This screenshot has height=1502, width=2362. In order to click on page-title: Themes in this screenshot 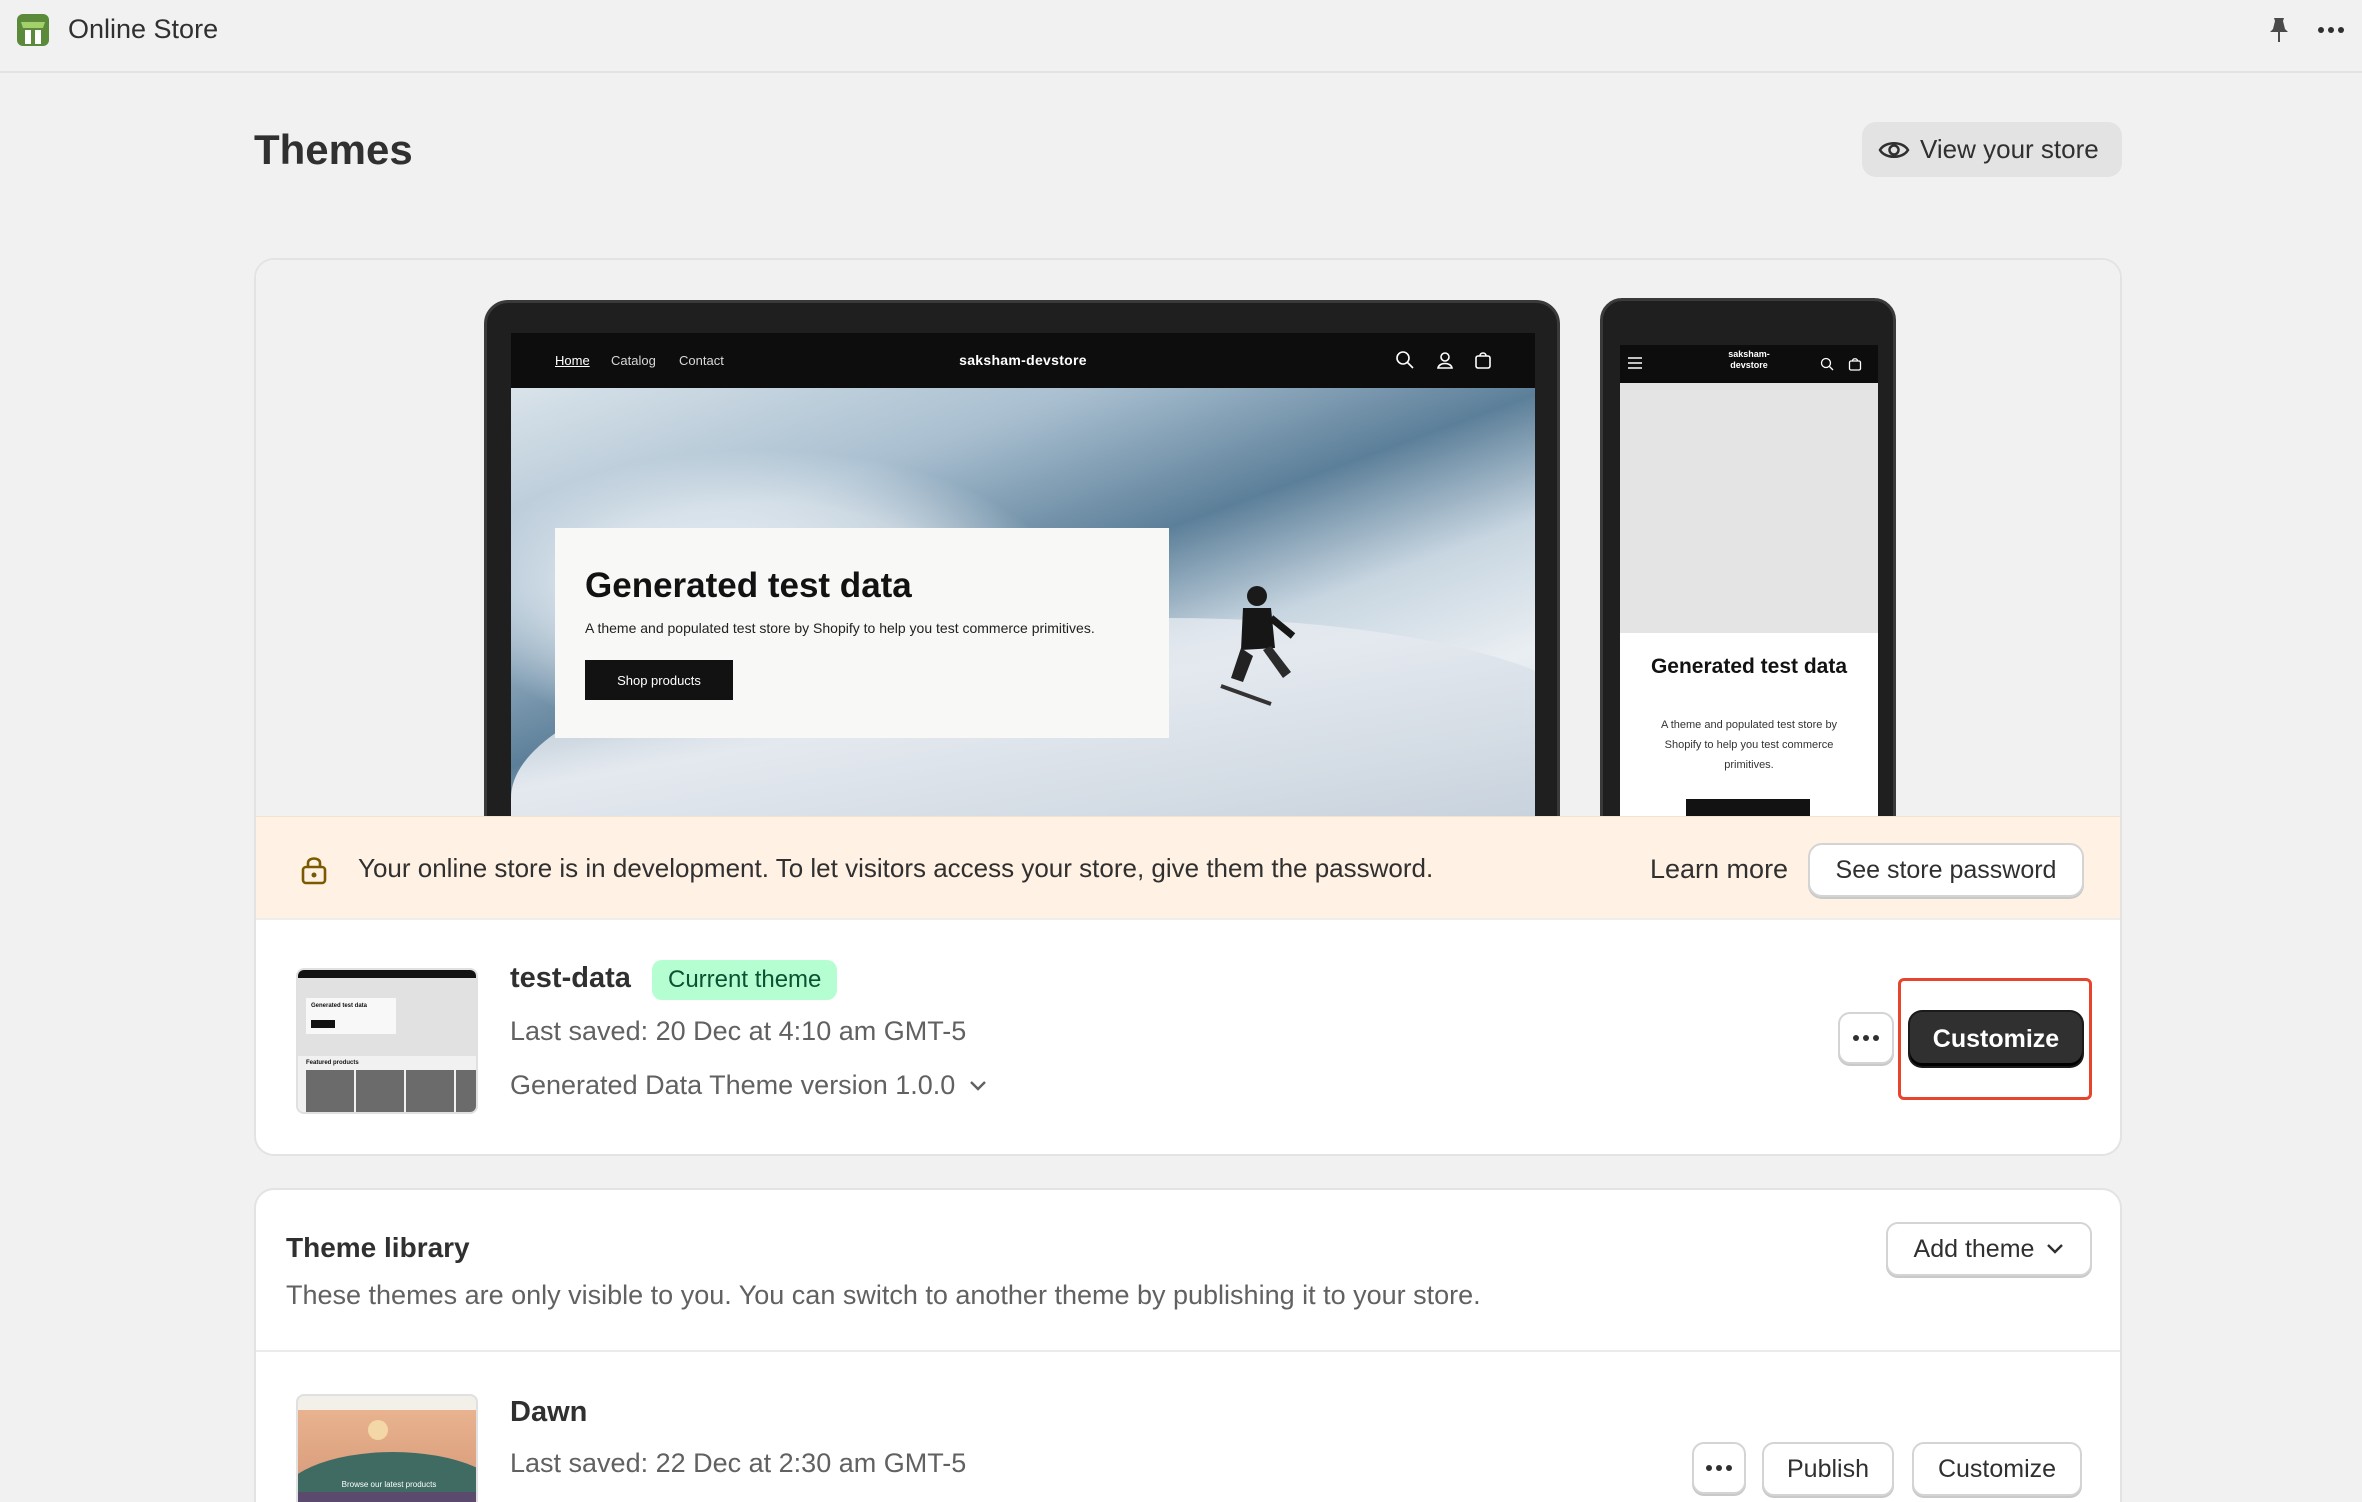, I will do `click(333, 149)`.